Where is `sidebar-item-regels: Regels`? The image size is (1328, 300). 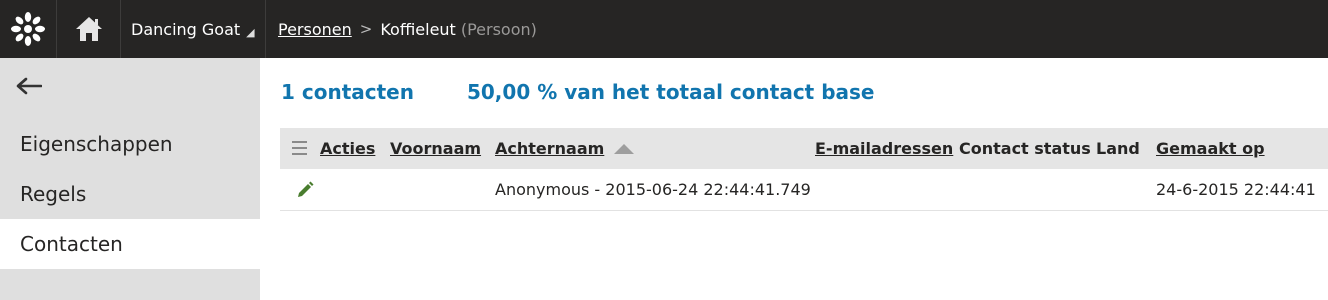
sidebar-item-regels: Regels is located at coordinates (130, 194).